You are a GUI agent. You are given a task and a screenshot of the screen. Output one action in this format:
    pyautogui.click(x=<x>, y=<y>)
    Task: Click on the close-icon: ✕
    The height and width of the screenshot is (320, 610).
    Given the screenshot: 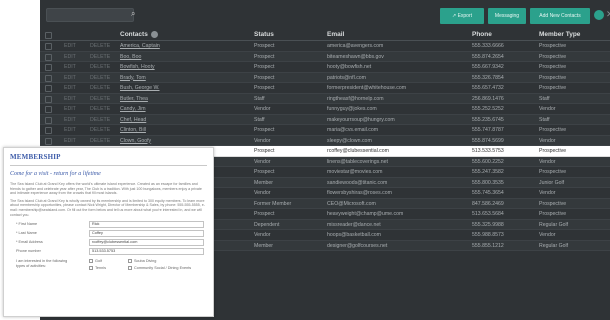 What is the action you would take?
    pyautogui.click(x=608, y=14)
    